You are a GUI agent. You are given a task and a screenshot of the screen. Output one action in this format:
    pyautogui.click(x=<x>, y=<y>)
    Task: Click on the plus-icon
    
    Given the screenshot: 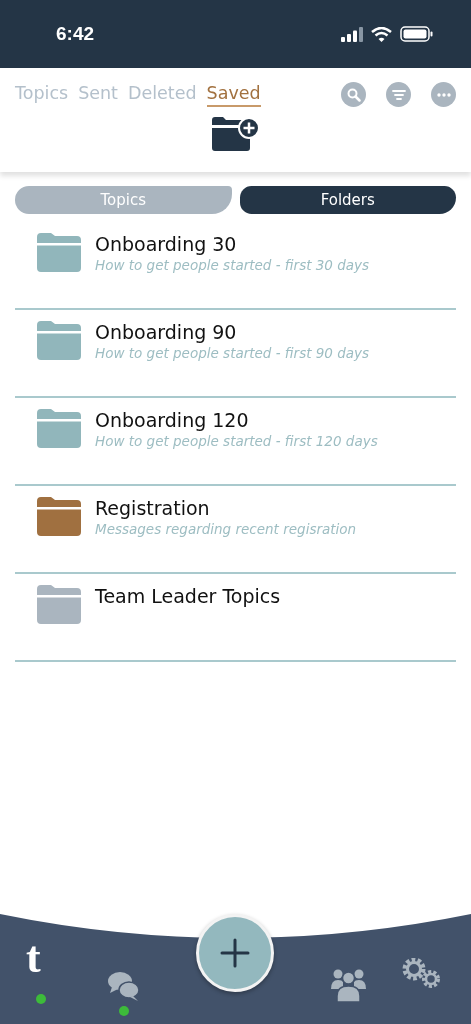 What is the action you would take?
    pyautogui.click(x=235, y=953)
    